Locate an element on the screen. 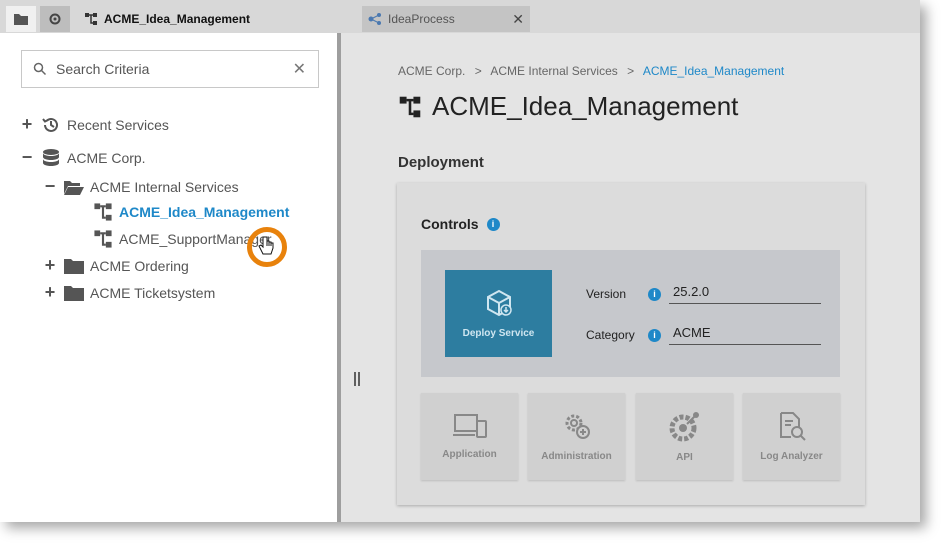 Image resolution: width=942 pixels, height=544 pixels. tree-label: Recent Services is located at coordinates (118, 124).